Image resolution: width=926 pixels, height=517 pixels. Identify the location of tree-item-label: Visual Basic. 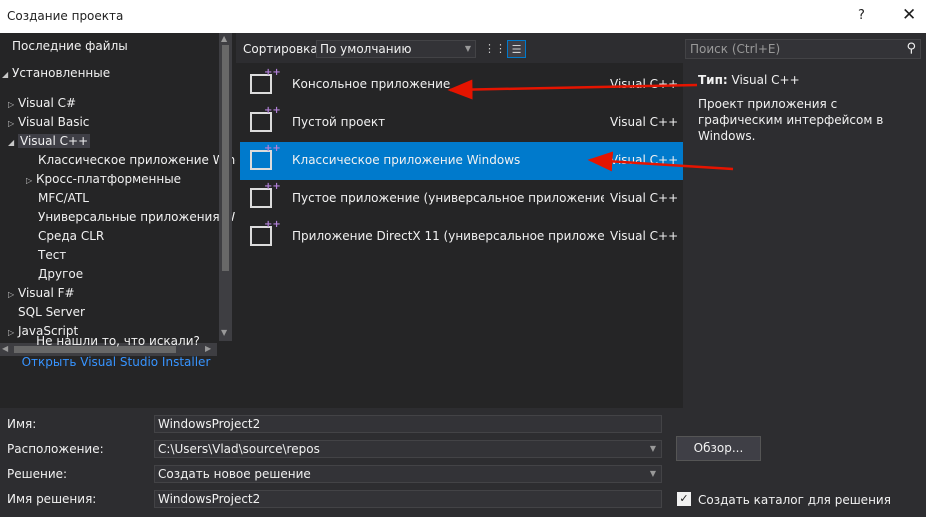
(54, 122).